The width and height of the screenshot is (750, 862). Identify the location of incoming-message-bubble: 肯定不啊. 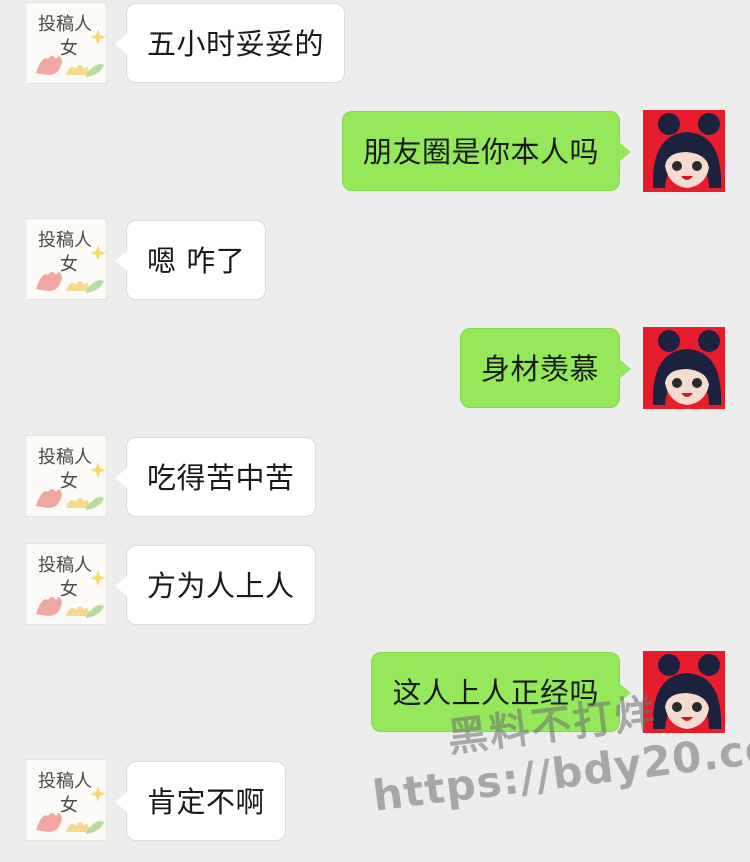
(201, 801).